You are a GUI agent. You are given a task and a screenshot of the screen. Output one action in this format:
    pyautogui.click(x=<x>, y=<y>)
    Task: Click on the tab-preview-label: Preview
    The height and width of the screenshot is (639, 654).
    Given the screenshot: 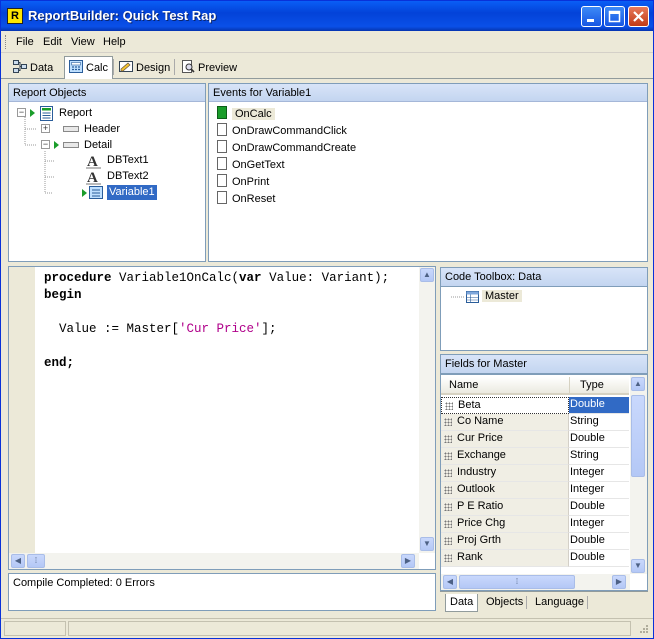 What is the action you would take?
    pyautogui.click(x=218, y=68)
    